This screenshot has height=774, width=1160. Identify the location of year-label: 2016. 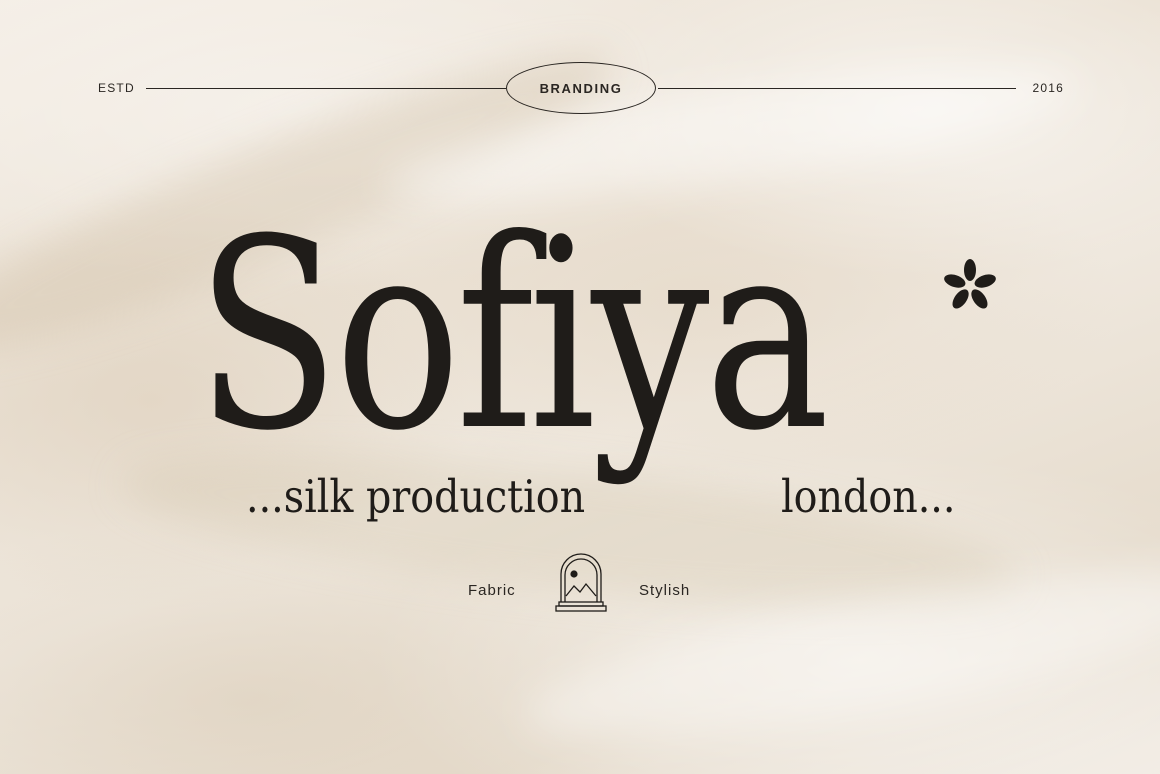
(1048, 88).